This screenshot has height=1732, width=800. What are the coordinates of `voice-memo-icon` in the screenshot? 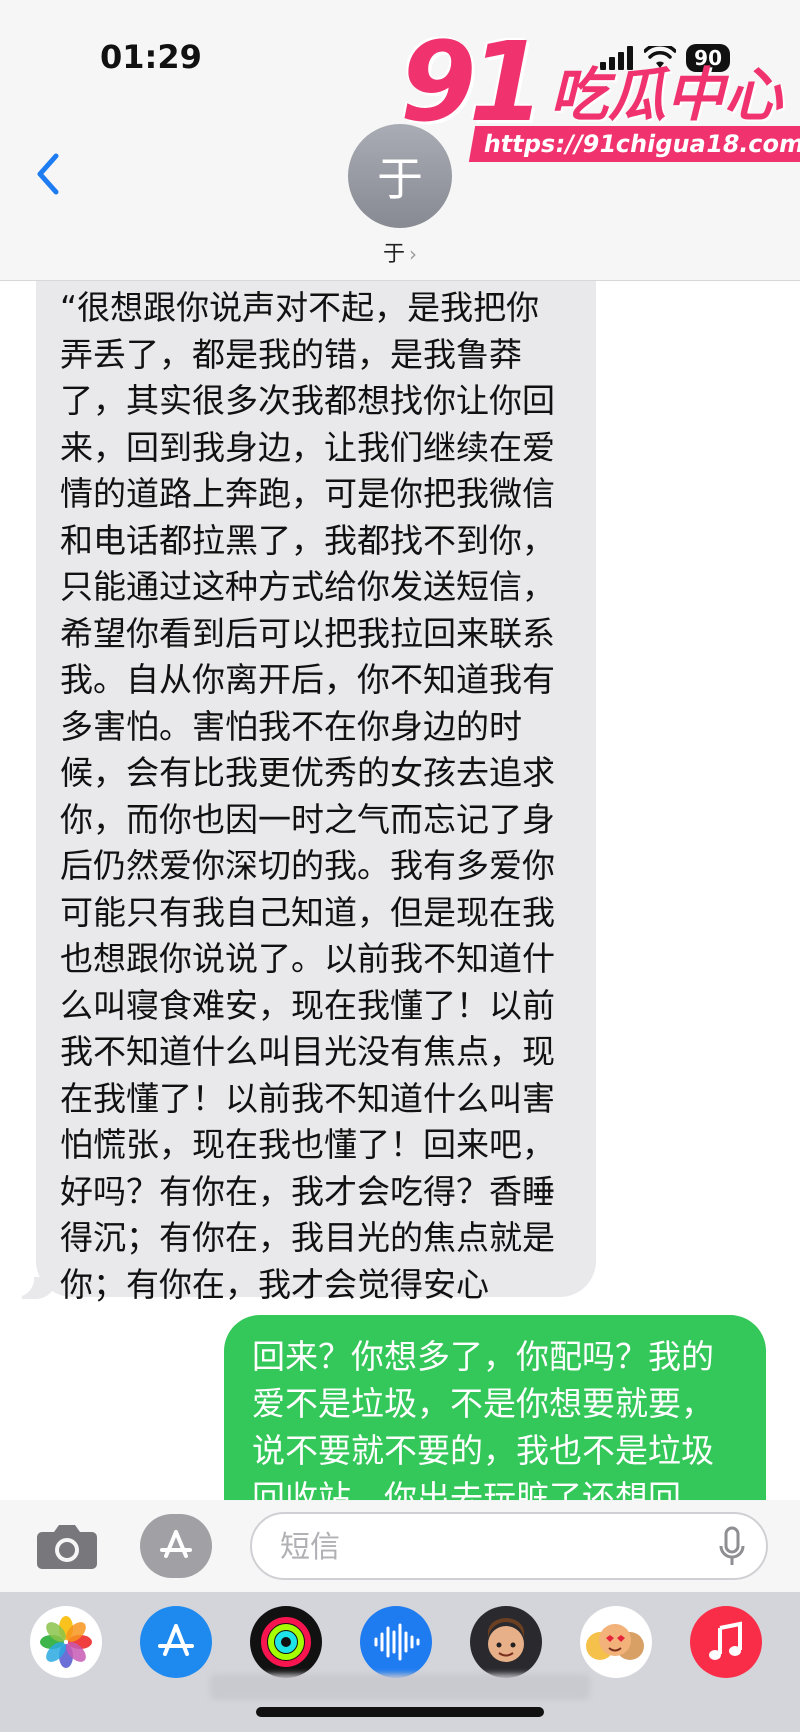 It's located at (396, 1642).